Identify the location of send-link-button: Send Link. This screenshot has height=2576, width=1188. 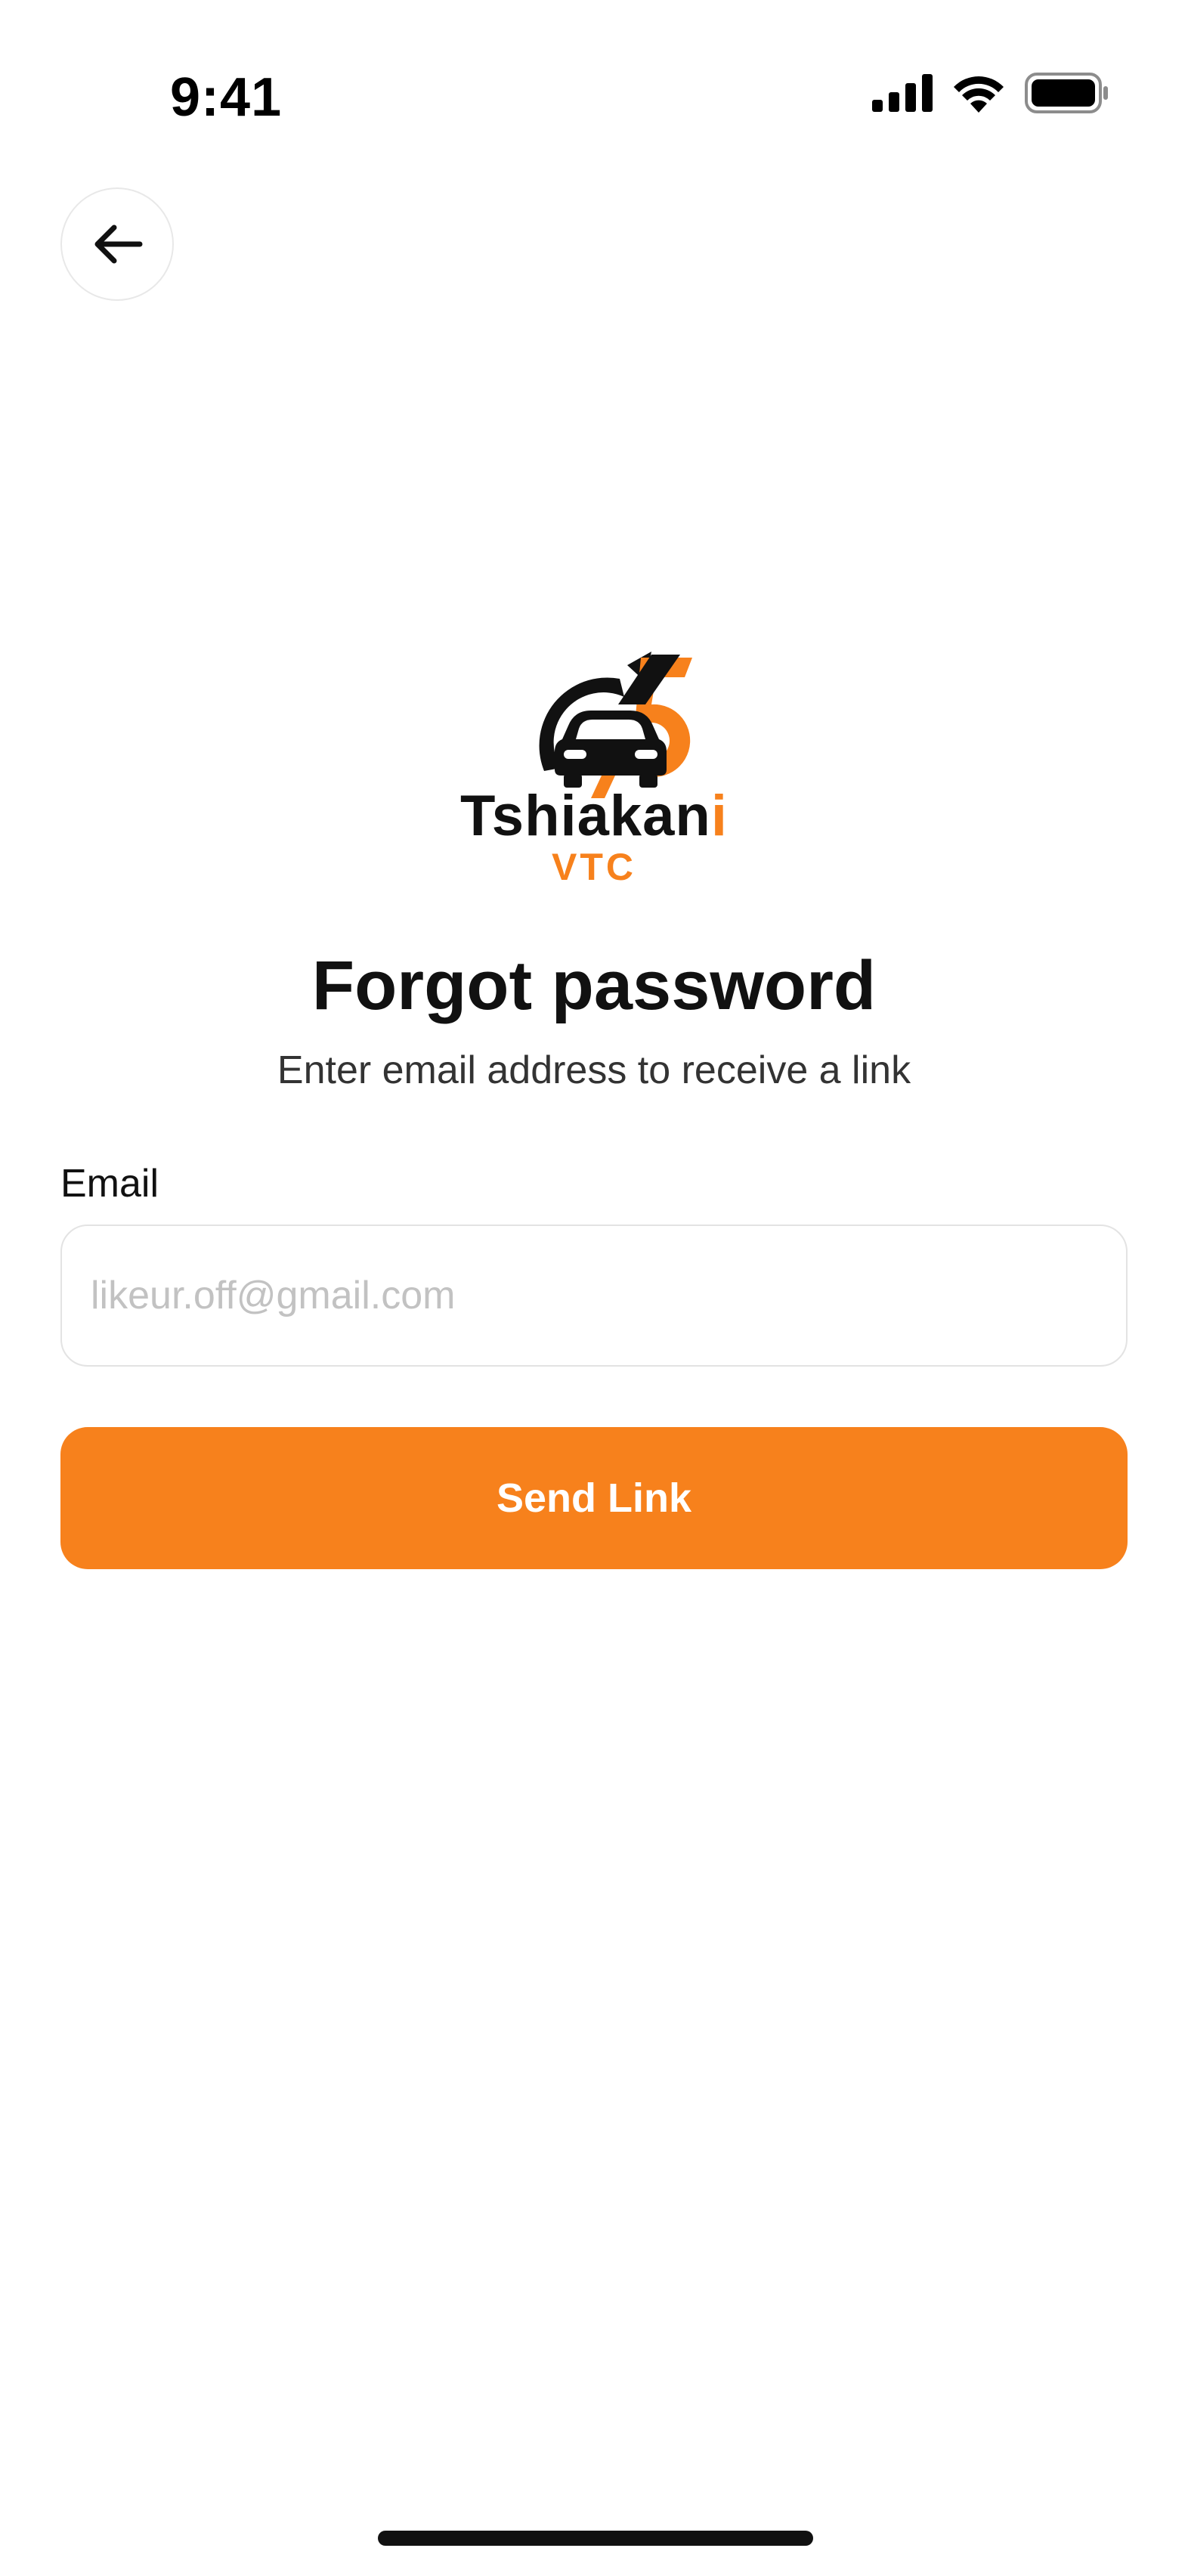
(594, 1498).